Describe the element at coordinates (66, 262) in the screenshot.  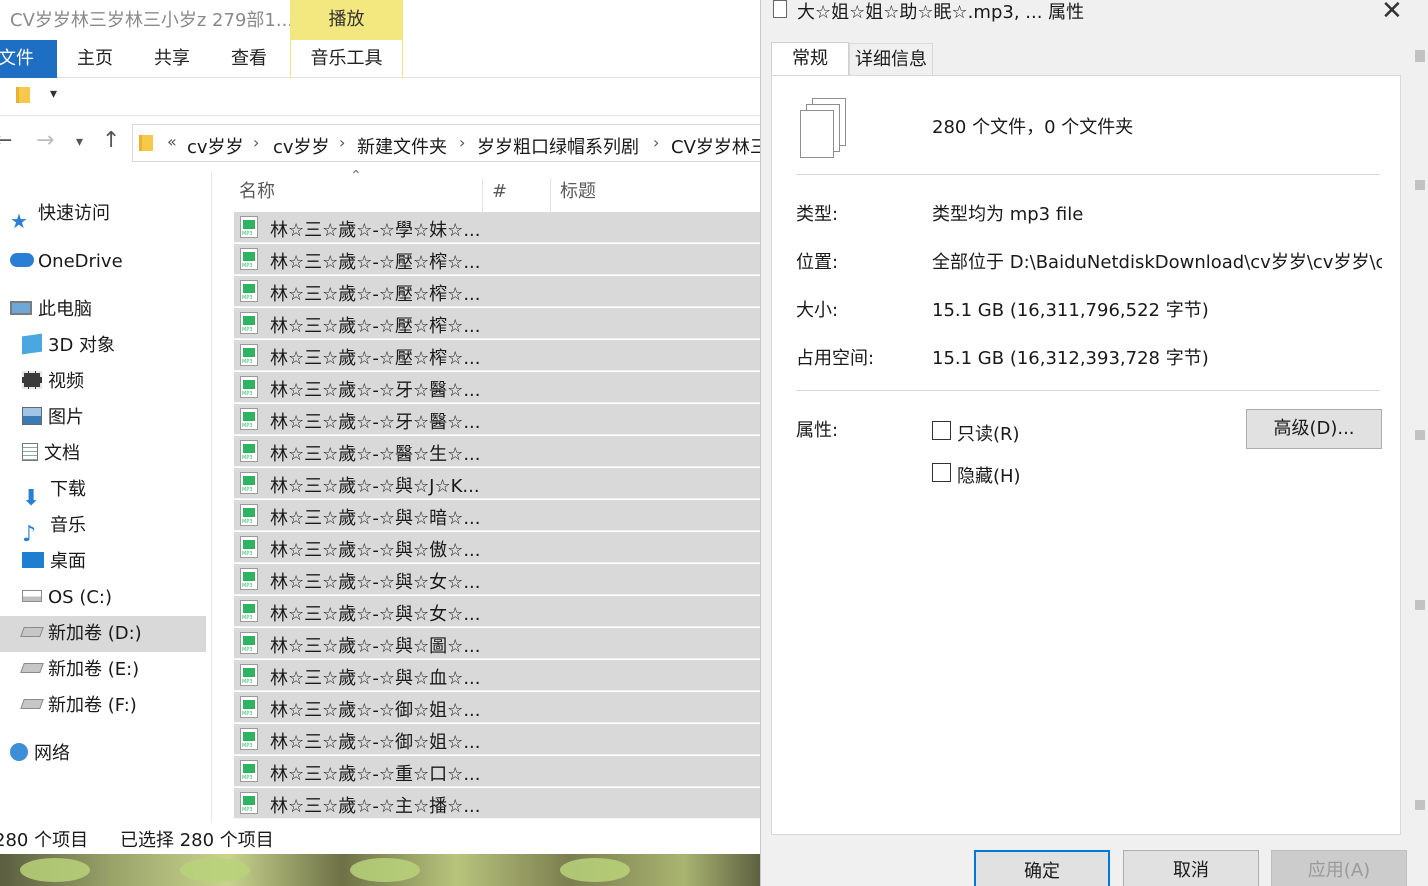
I see `sidebar-item-onedrive: OneDrive` at that location.